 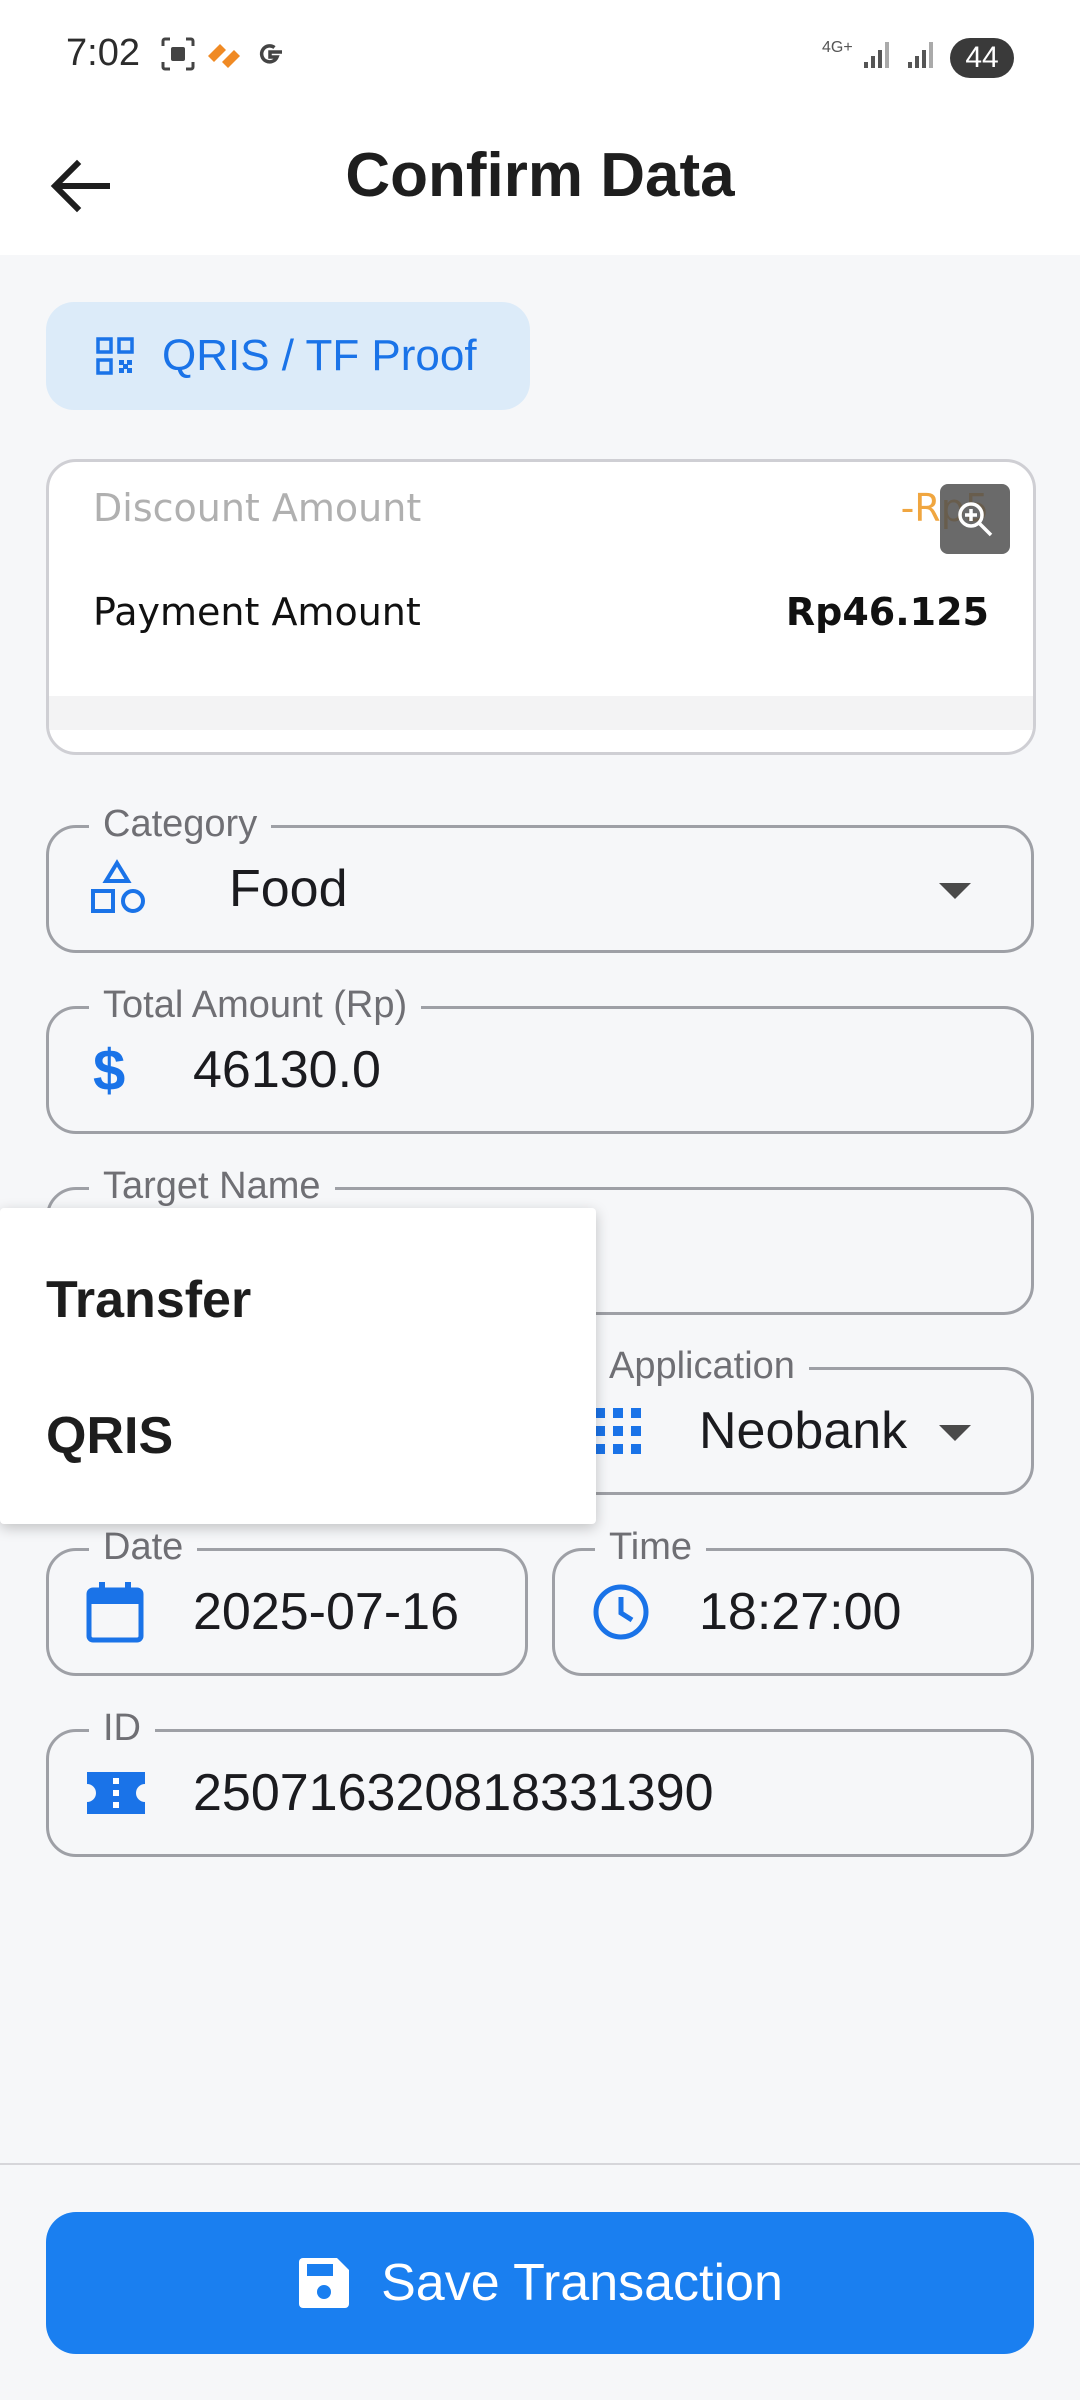 I want to click on zoom-in-icon, so click(x=975, y=519).